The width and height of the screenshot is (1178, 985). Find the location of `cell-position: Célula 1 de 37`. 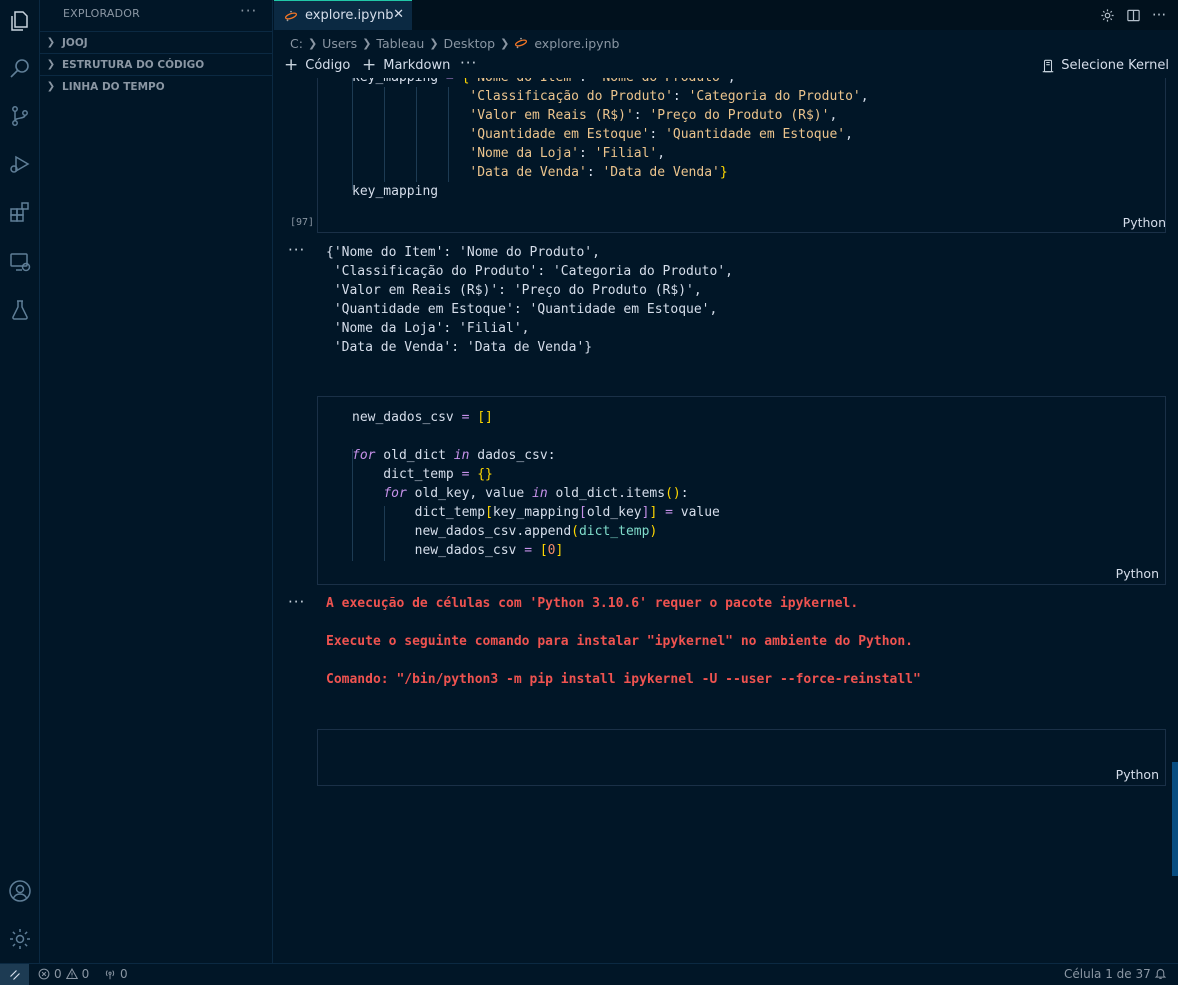

cell-position: Célula 1 de 37 is located at coordinates (1107, 974).